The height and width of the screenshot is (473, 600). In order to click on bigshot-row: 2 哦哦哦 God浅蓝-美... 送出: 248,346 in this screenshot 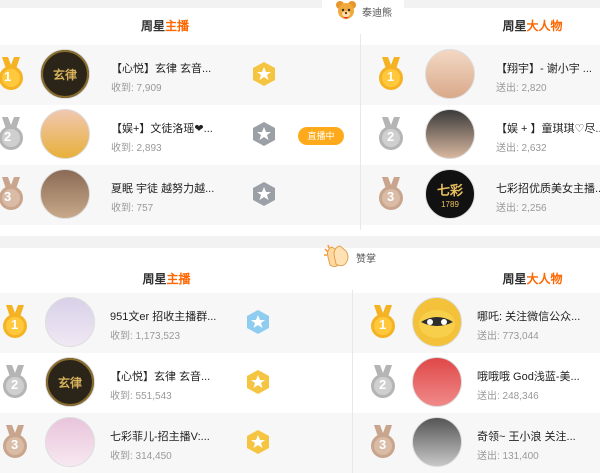, I will do `click(476, 383)`.